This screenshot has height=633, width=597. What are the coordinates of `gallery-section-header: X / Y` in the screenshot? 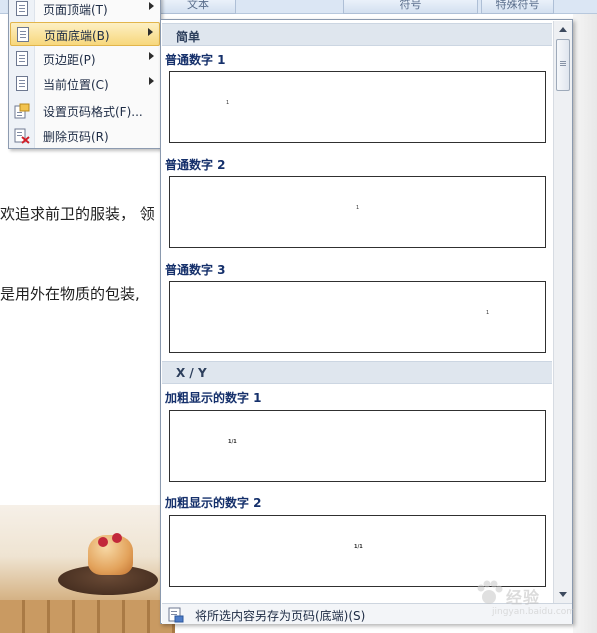 It's located at (357, 372).